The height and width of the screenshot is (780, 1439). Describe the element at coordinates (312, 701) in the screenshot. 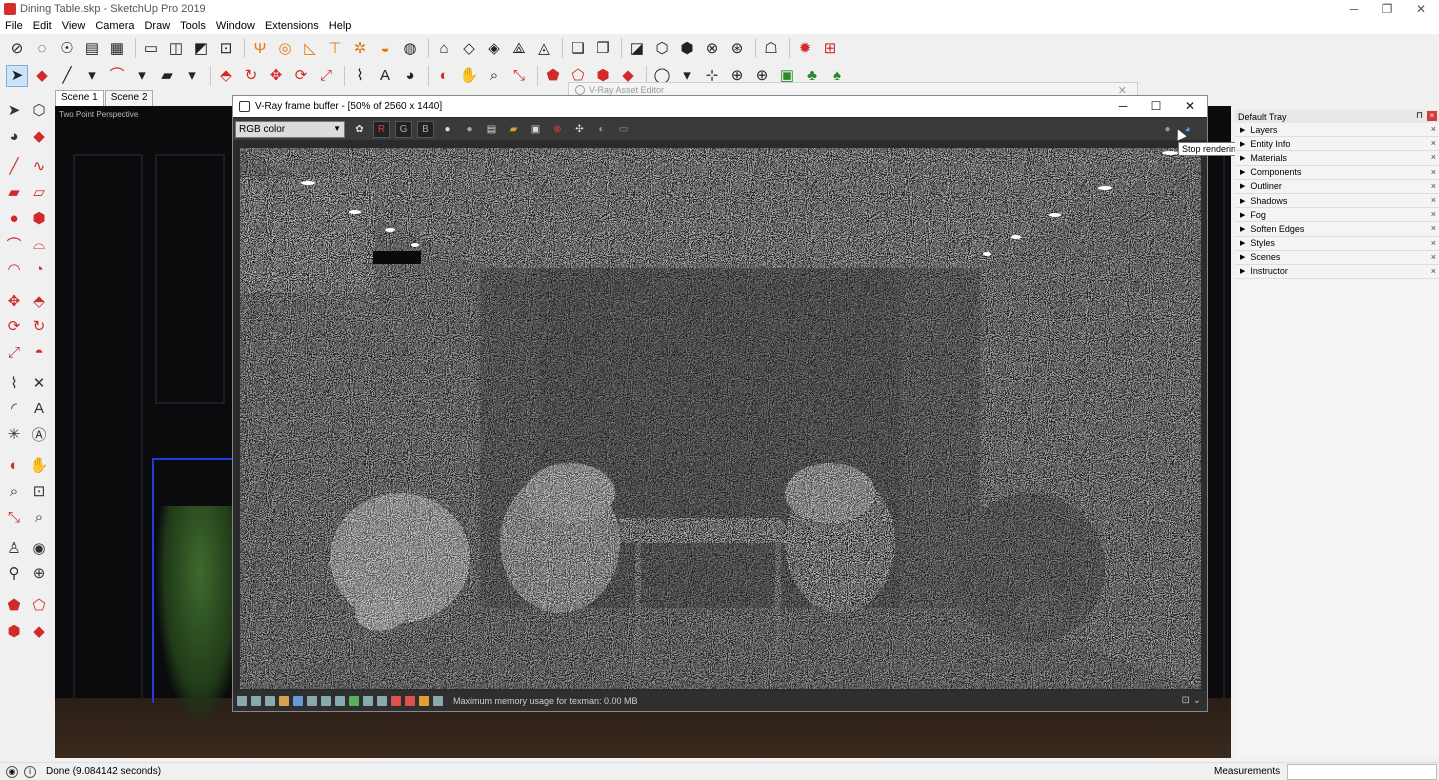

I see `levels-icon` at that location.